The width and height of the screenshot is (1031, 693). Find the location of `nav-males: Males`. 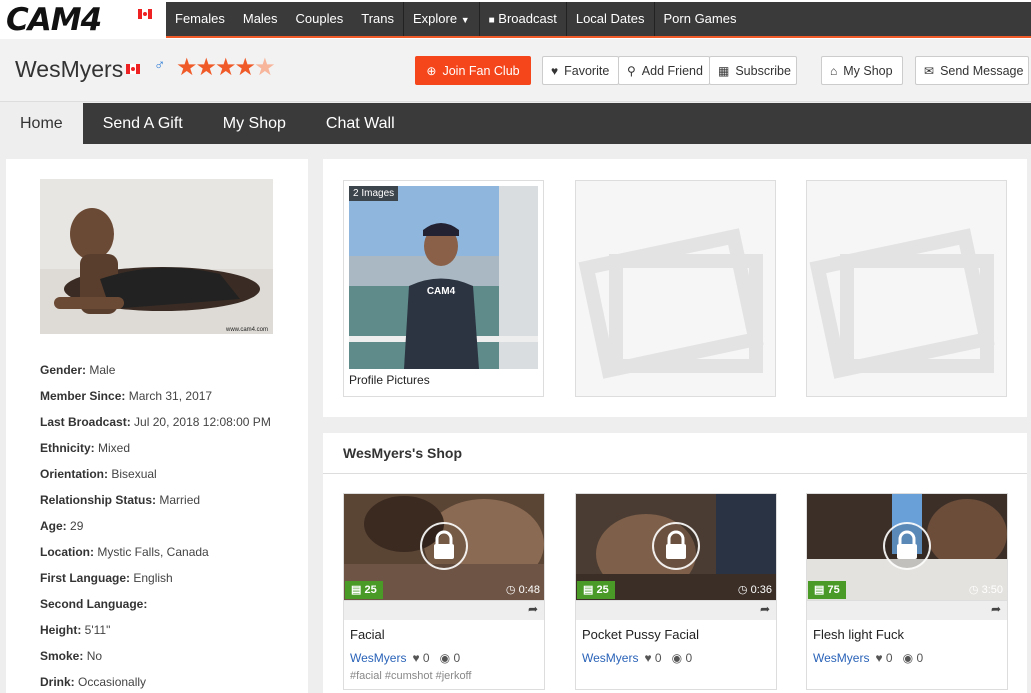

nav-males: Males is located at coordinates (260, 19).